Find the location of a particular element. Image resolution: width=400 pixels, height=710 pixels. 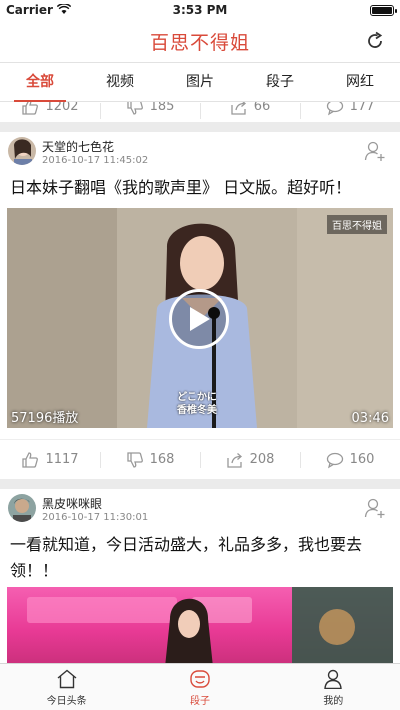

subtitle-line: どこかに is located at coordinates (197, 397).